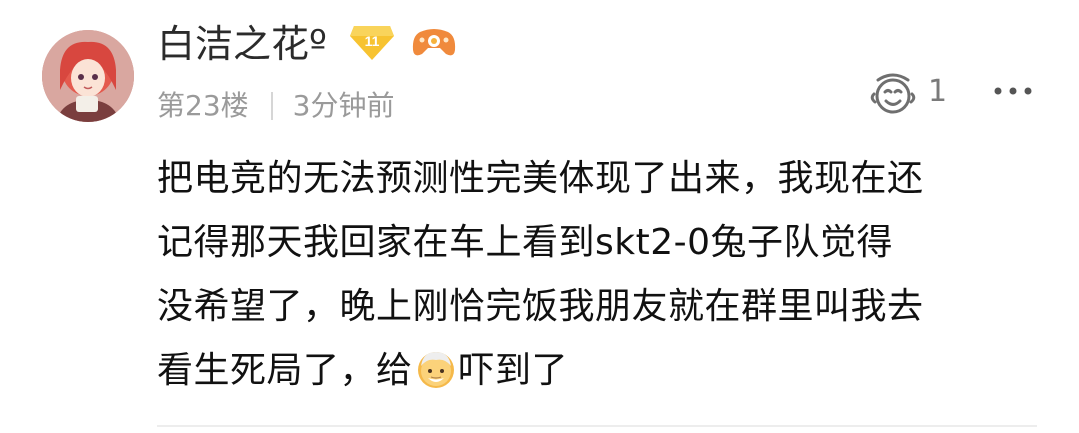  Describe the element at coordinates (602, 371) in the screenshot. I see `content-line-4: 看生死局了，给 吓到了` at that location.